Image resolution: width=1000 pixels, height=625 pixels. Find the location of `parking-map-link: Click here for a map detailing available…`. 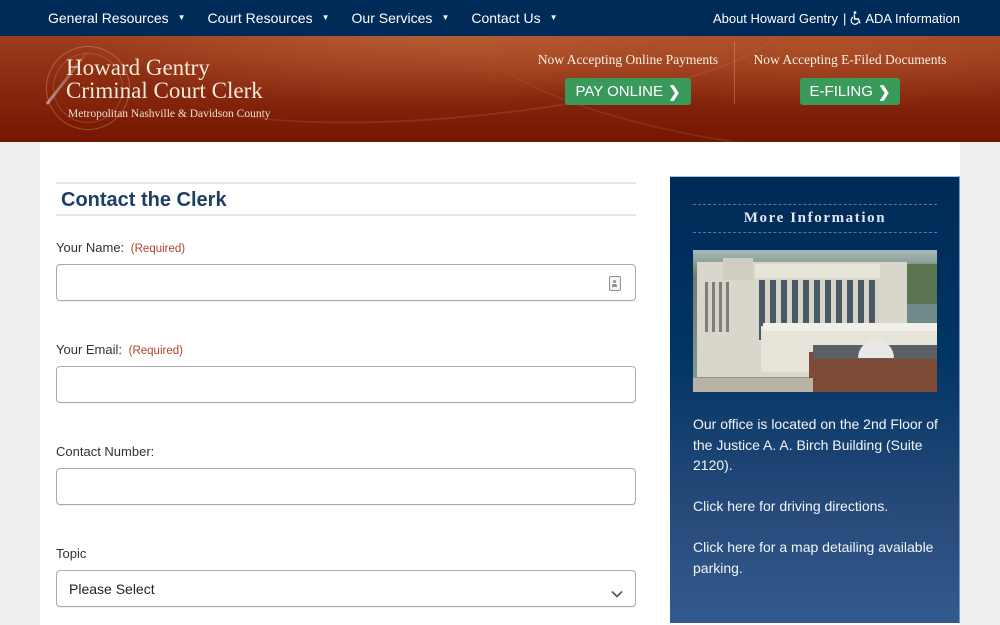

parking-map-link: Click here for a map detailing available… is located at coordinates (818, 557).